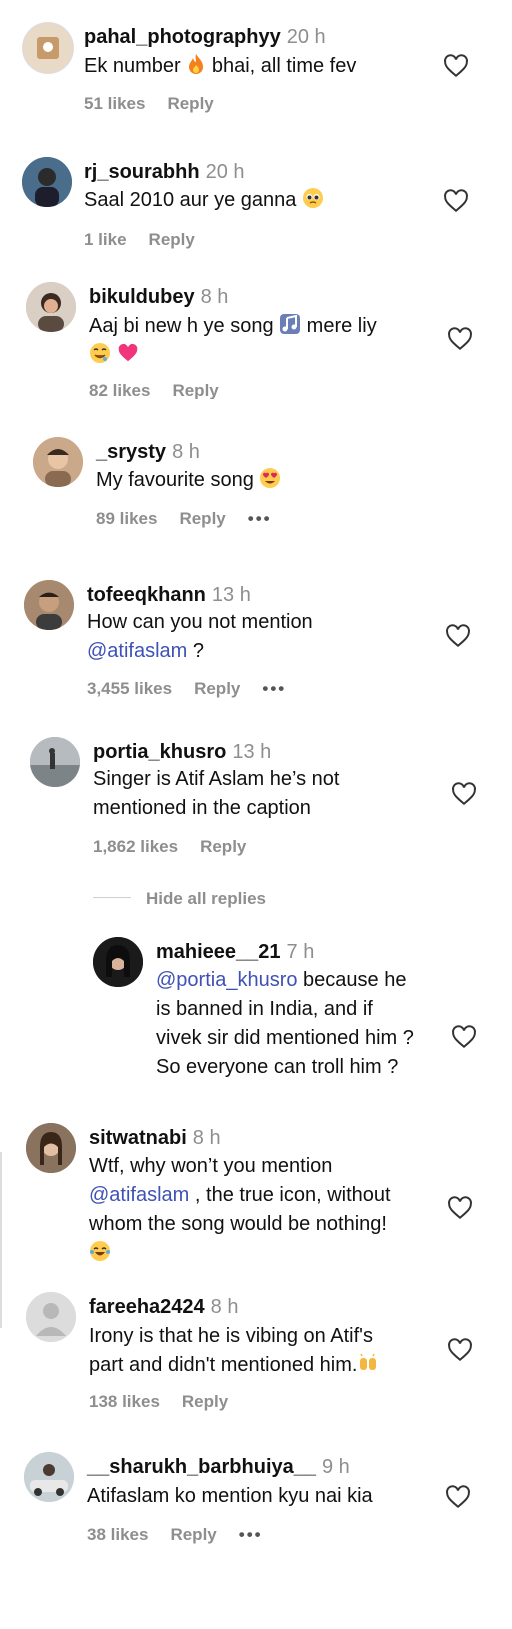 The width and height of the screenshot is (512, 1629). I want to click on likes-count: 1 like, so click(105, 239).